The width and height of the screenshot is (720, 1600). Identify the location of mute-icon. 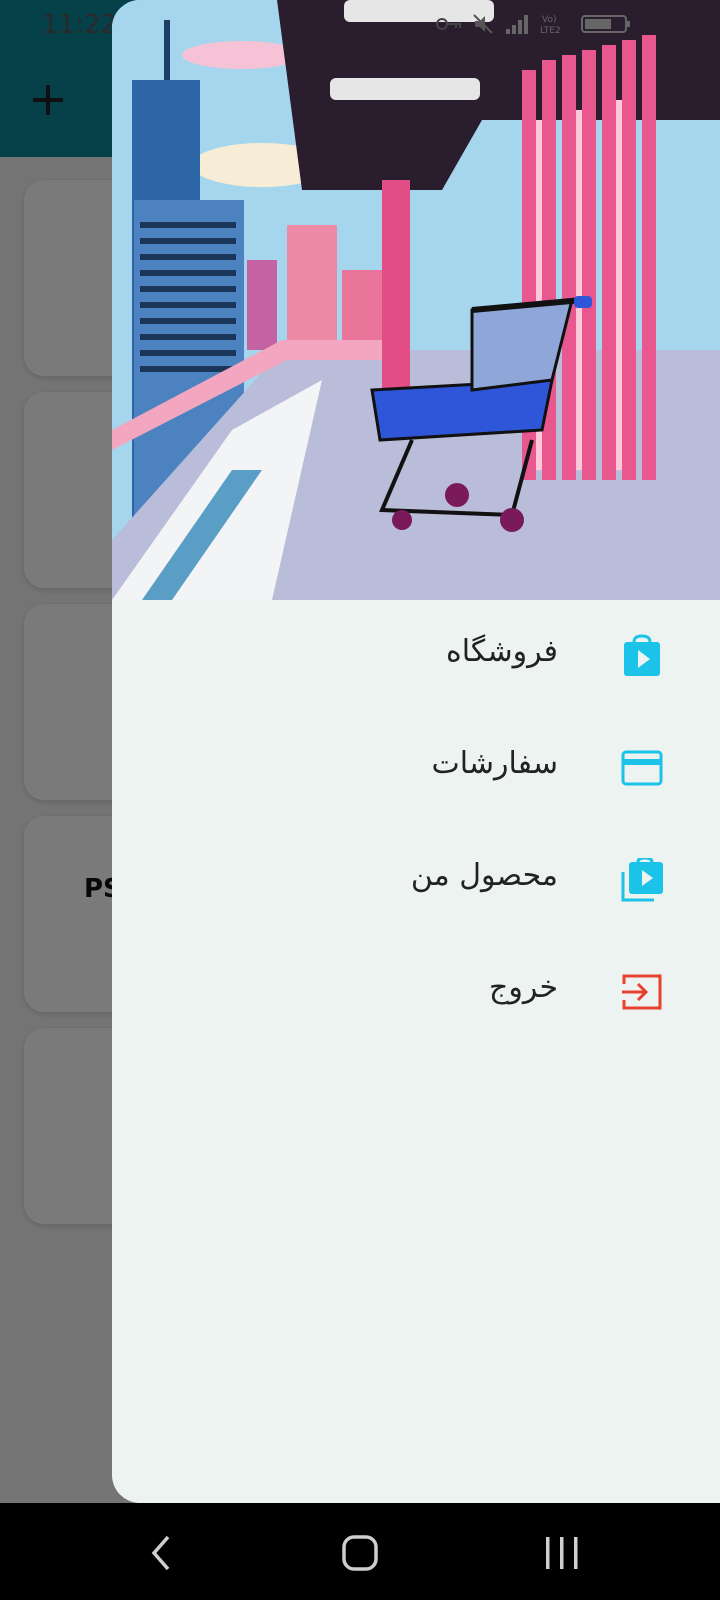
(483, 26).